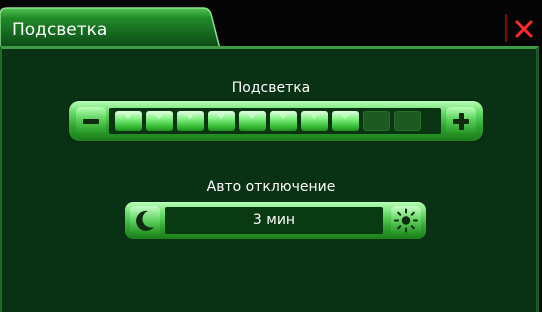  I want to click on auto-off-display: 3 мин, so click(274, 220).